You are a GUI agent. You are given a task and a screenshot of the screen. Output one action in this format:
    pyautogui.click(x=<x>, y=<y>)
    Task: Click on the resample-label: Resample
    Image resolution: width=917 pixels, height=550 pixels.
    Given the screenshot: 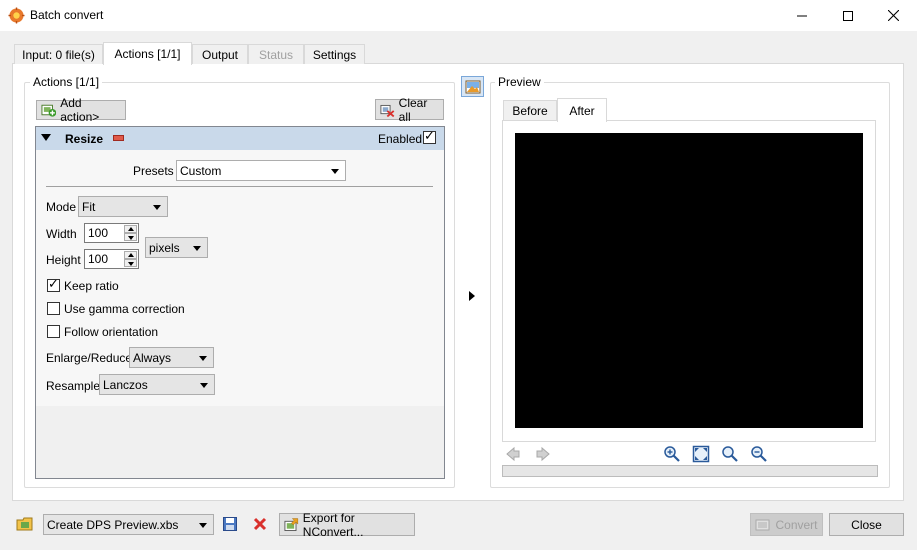 What is the action you would take?
    pyautogui.click(x=73, y=386)
    